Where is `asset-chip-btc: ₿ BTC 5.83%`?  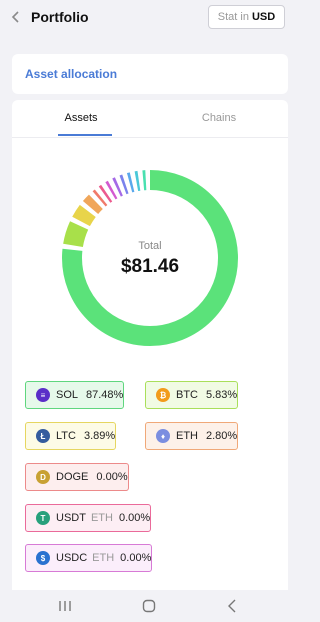 asset-chip-btc: ₿ BTC 5.83% is located at coordinates (192, 395).